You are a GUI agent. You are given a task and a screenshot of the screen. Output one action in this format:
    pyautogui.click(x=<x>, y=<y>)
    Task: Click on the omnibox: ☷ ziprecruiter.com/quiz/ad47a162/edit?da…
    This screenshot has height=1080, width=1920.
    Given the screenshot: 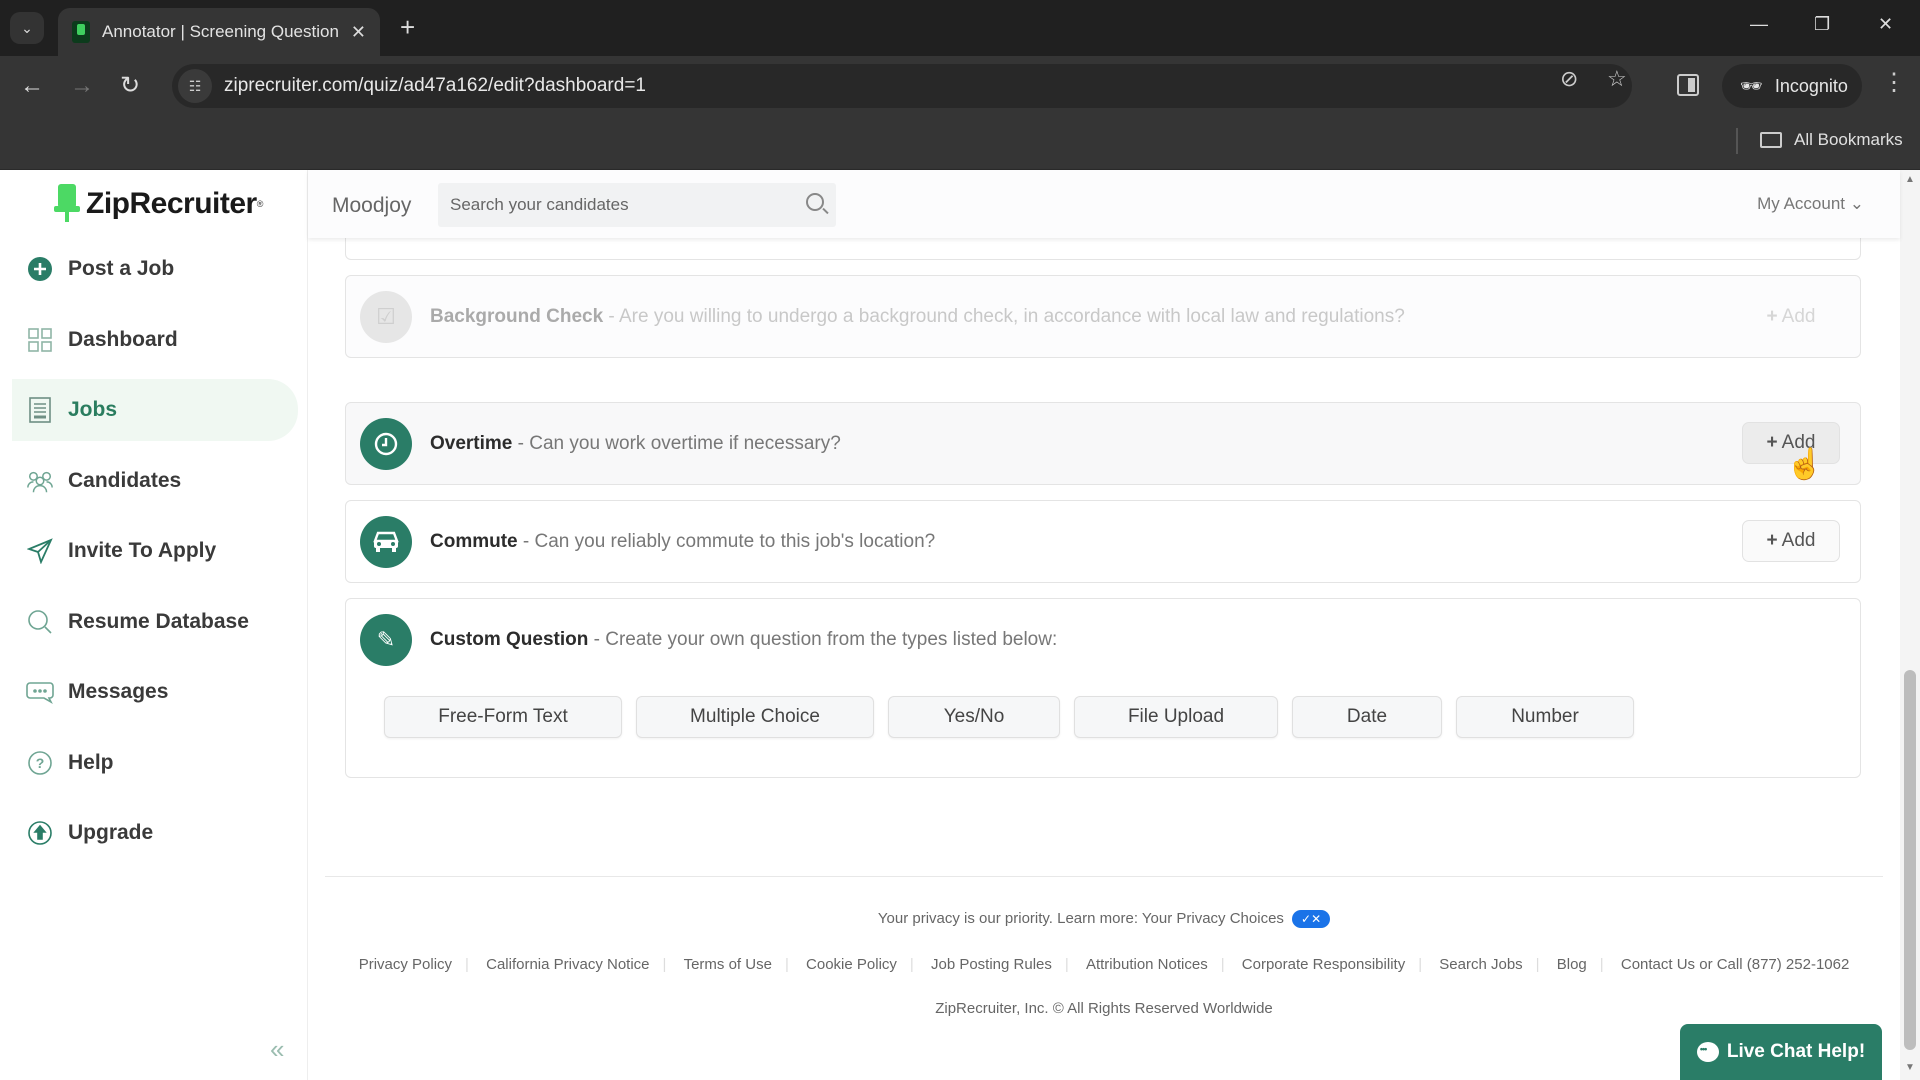 What is the action you would take?
    pyautogui.click(x=902, y=86)
    